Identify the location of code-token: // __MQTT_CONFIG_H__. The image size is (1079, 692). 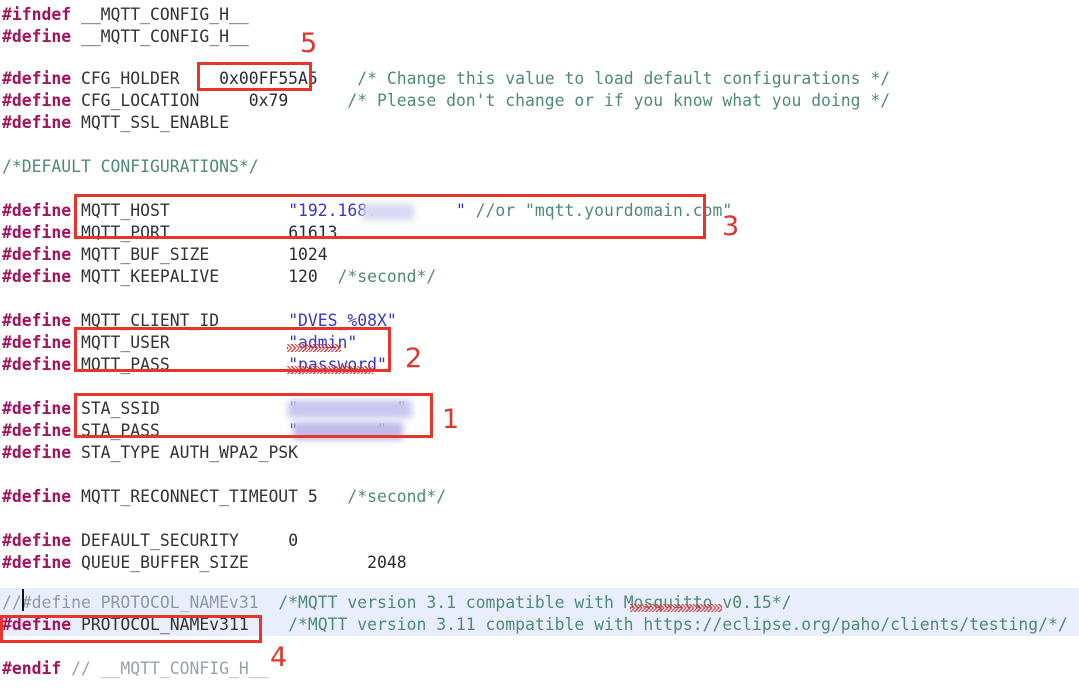
(165, 668).